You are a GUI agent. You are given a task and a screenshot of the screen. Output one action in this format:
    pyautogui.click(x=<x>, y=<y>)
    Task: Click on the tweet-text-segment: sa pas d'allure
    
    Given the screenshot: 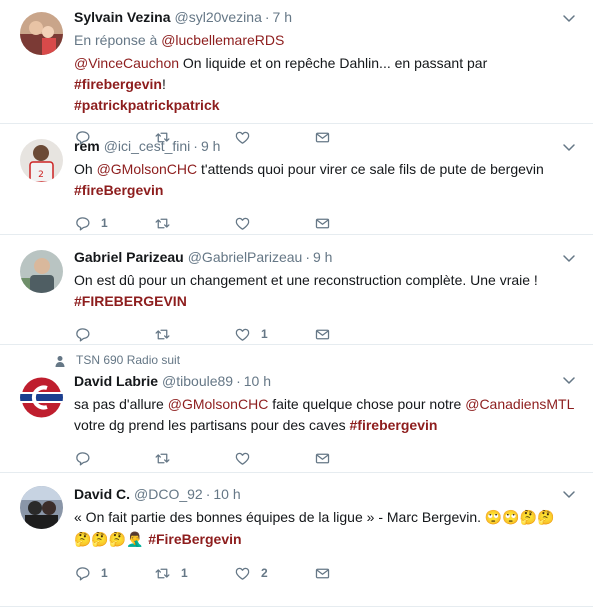 What is the action you would take?
    pyautogui.click(x=121, y=404)
    